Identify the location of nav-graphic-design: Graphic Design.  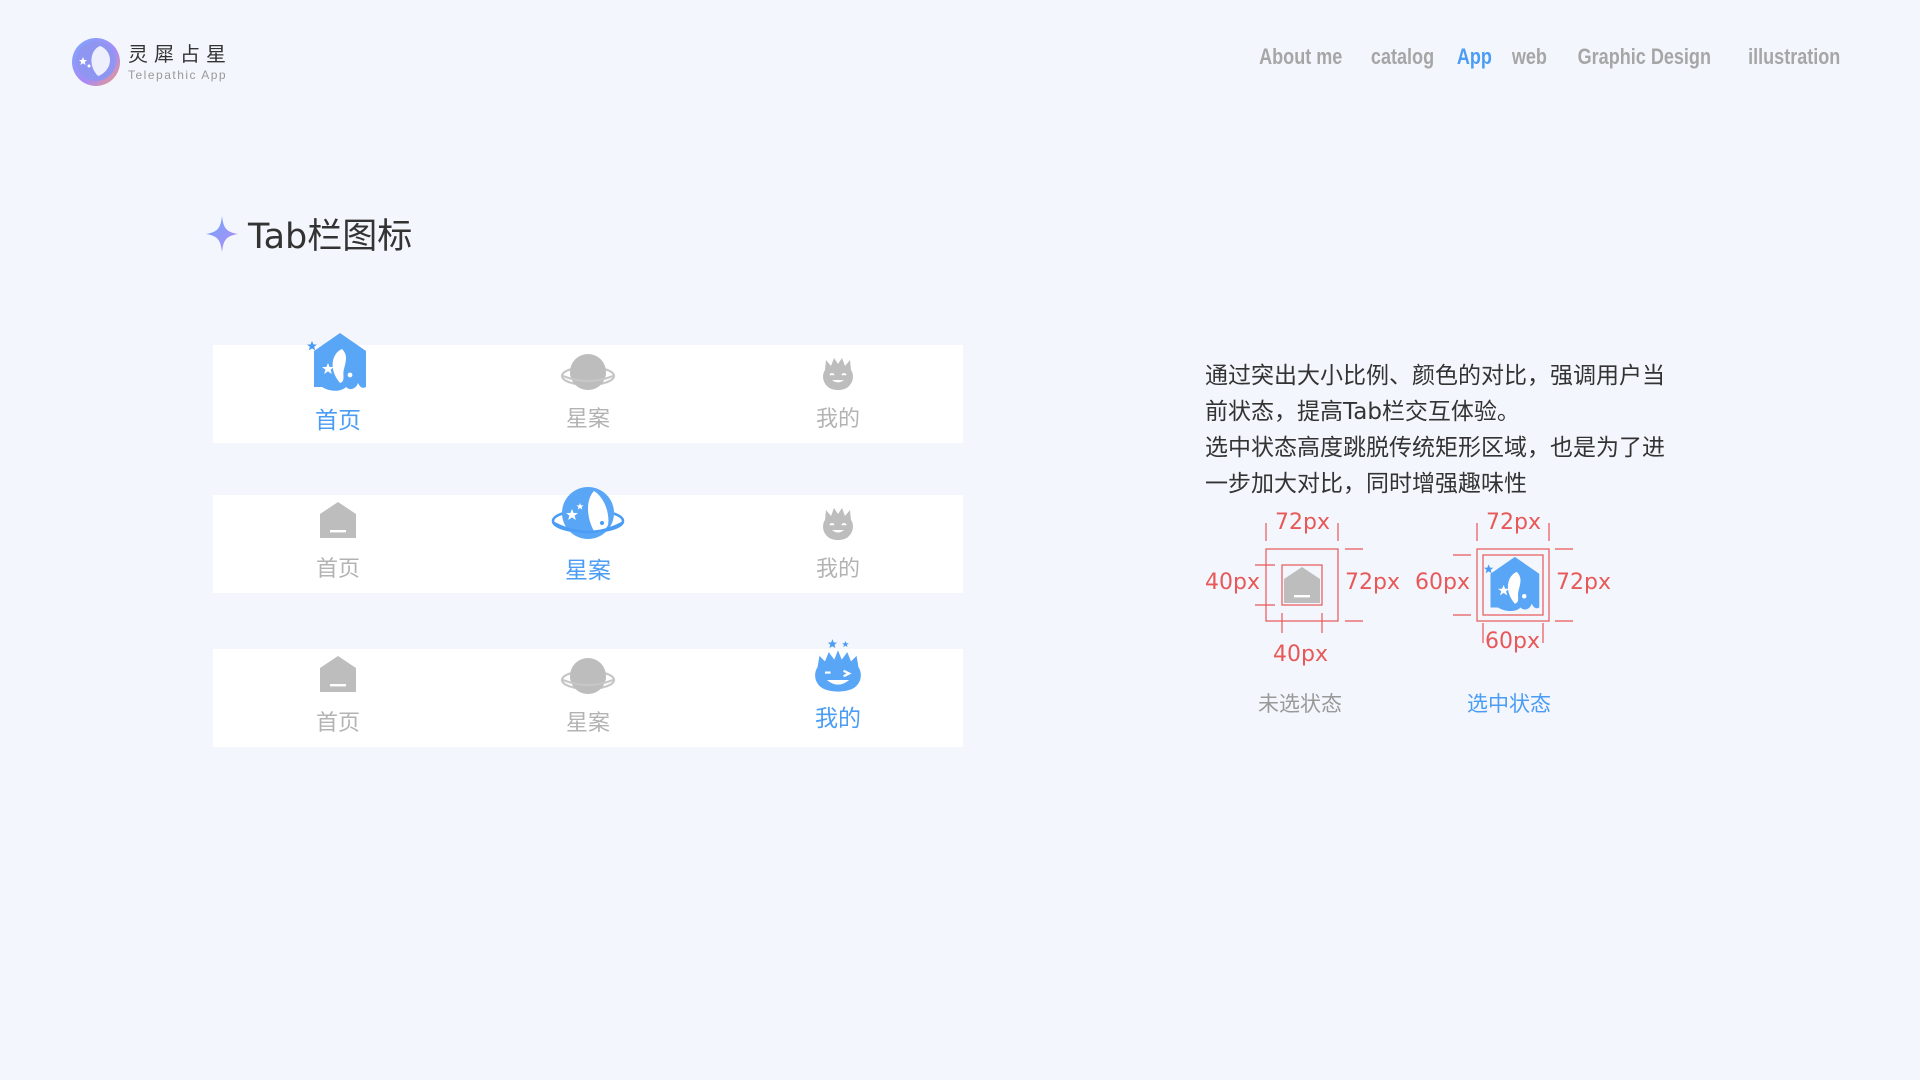
(1643, 57).